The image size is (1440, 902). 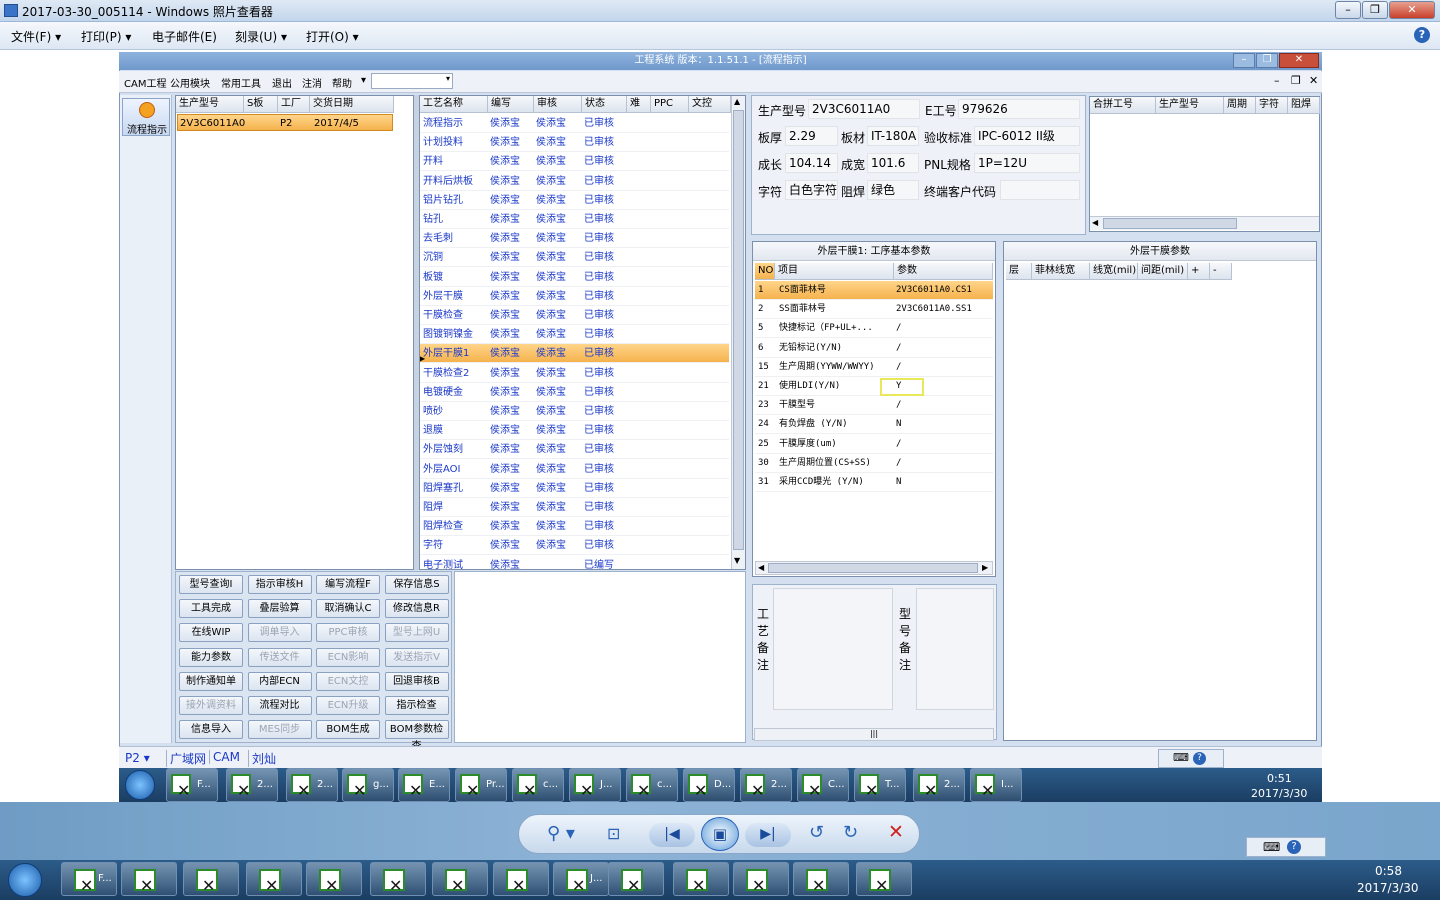 I want to click on film-header-cell: 菲林线宽, so click(x=1061, y=271).